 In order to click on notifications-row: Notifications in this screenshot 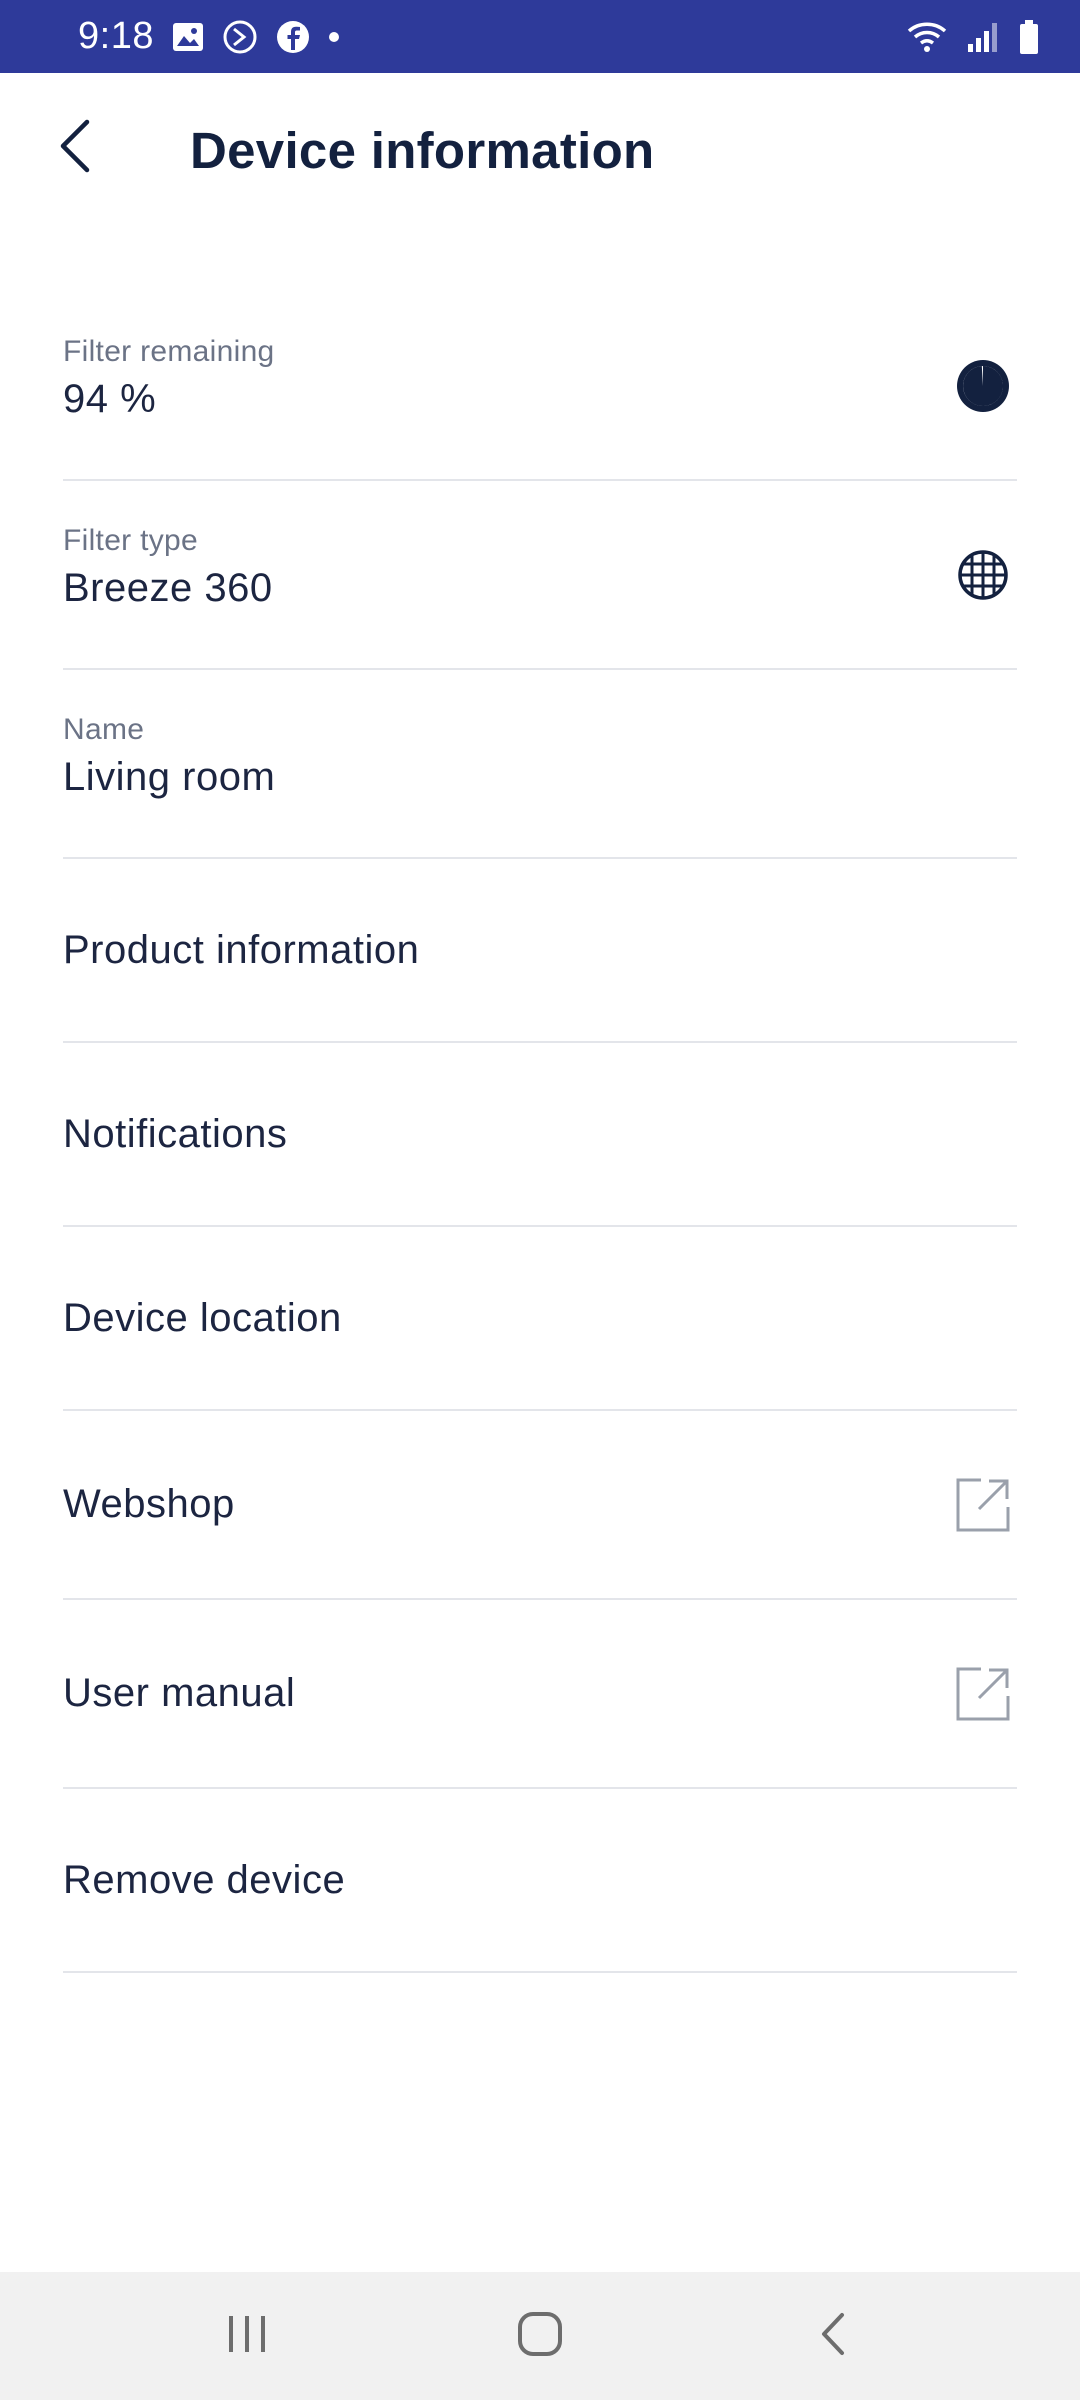, I will do `click(540, 1135)`.